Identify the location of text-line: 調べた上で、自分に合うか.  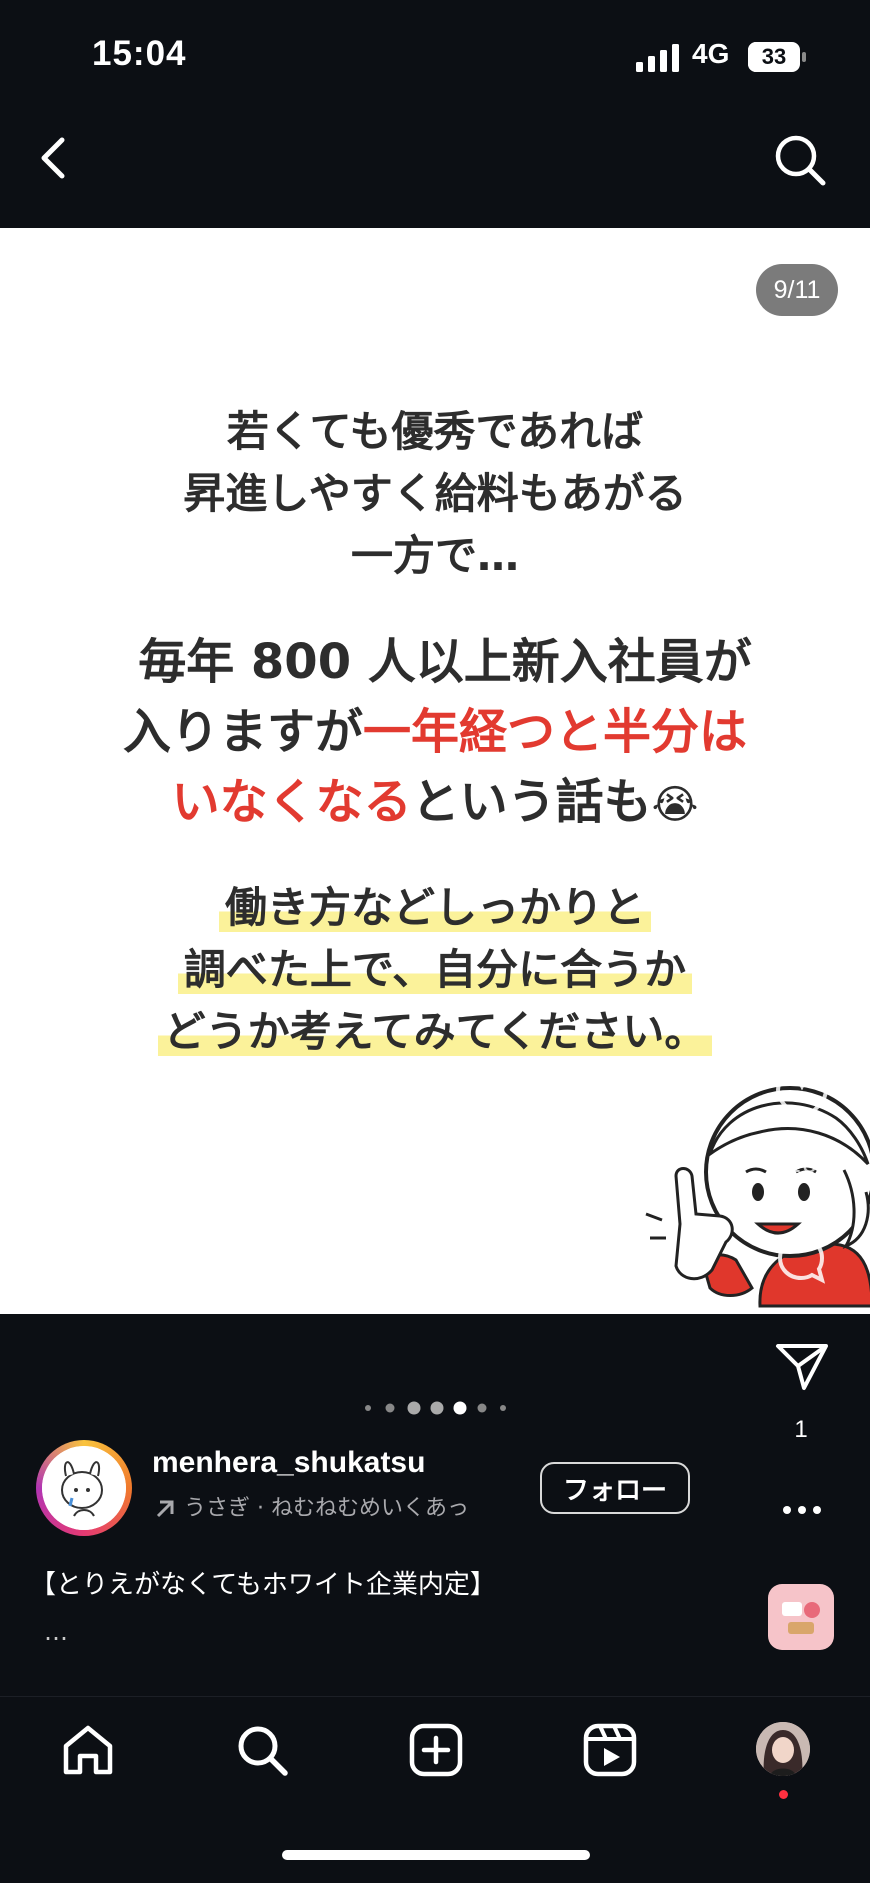
(435, 966).